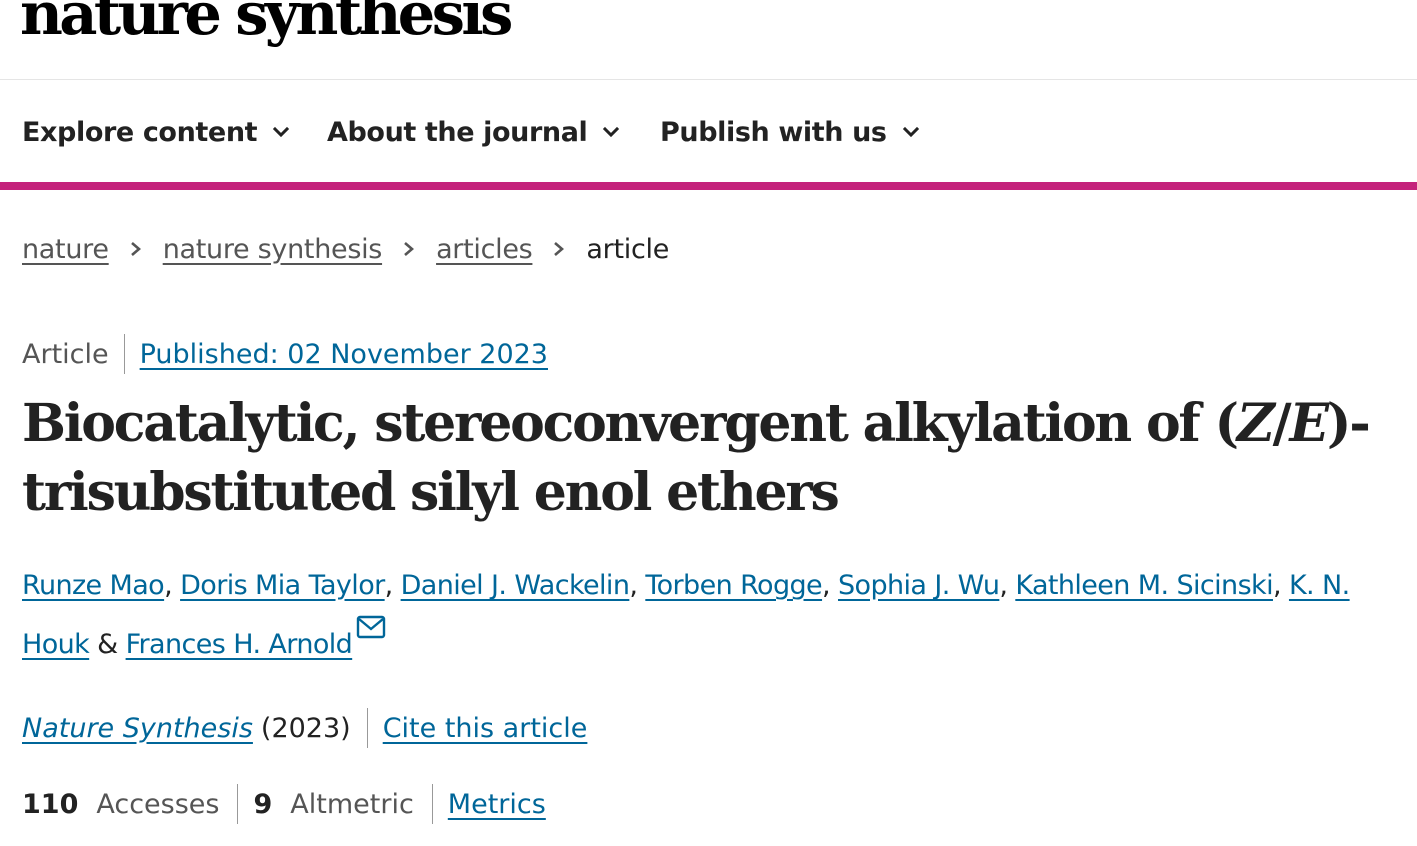 The image size is (1417, 846). Describe the element at coordinates (266, 27) in the screenshot. I see `journal-logo: nature synthesis` at that location.